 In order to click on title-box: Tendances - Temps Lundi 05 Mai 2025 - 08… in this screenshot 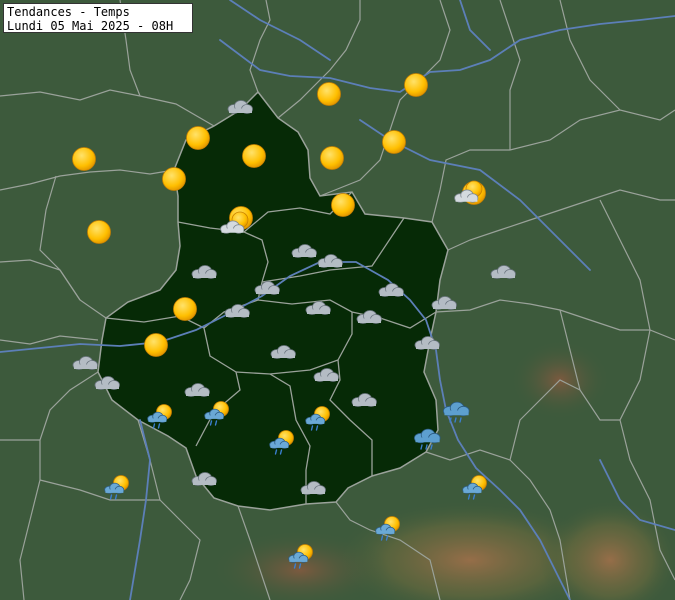, I will do `click(98, 18)`.